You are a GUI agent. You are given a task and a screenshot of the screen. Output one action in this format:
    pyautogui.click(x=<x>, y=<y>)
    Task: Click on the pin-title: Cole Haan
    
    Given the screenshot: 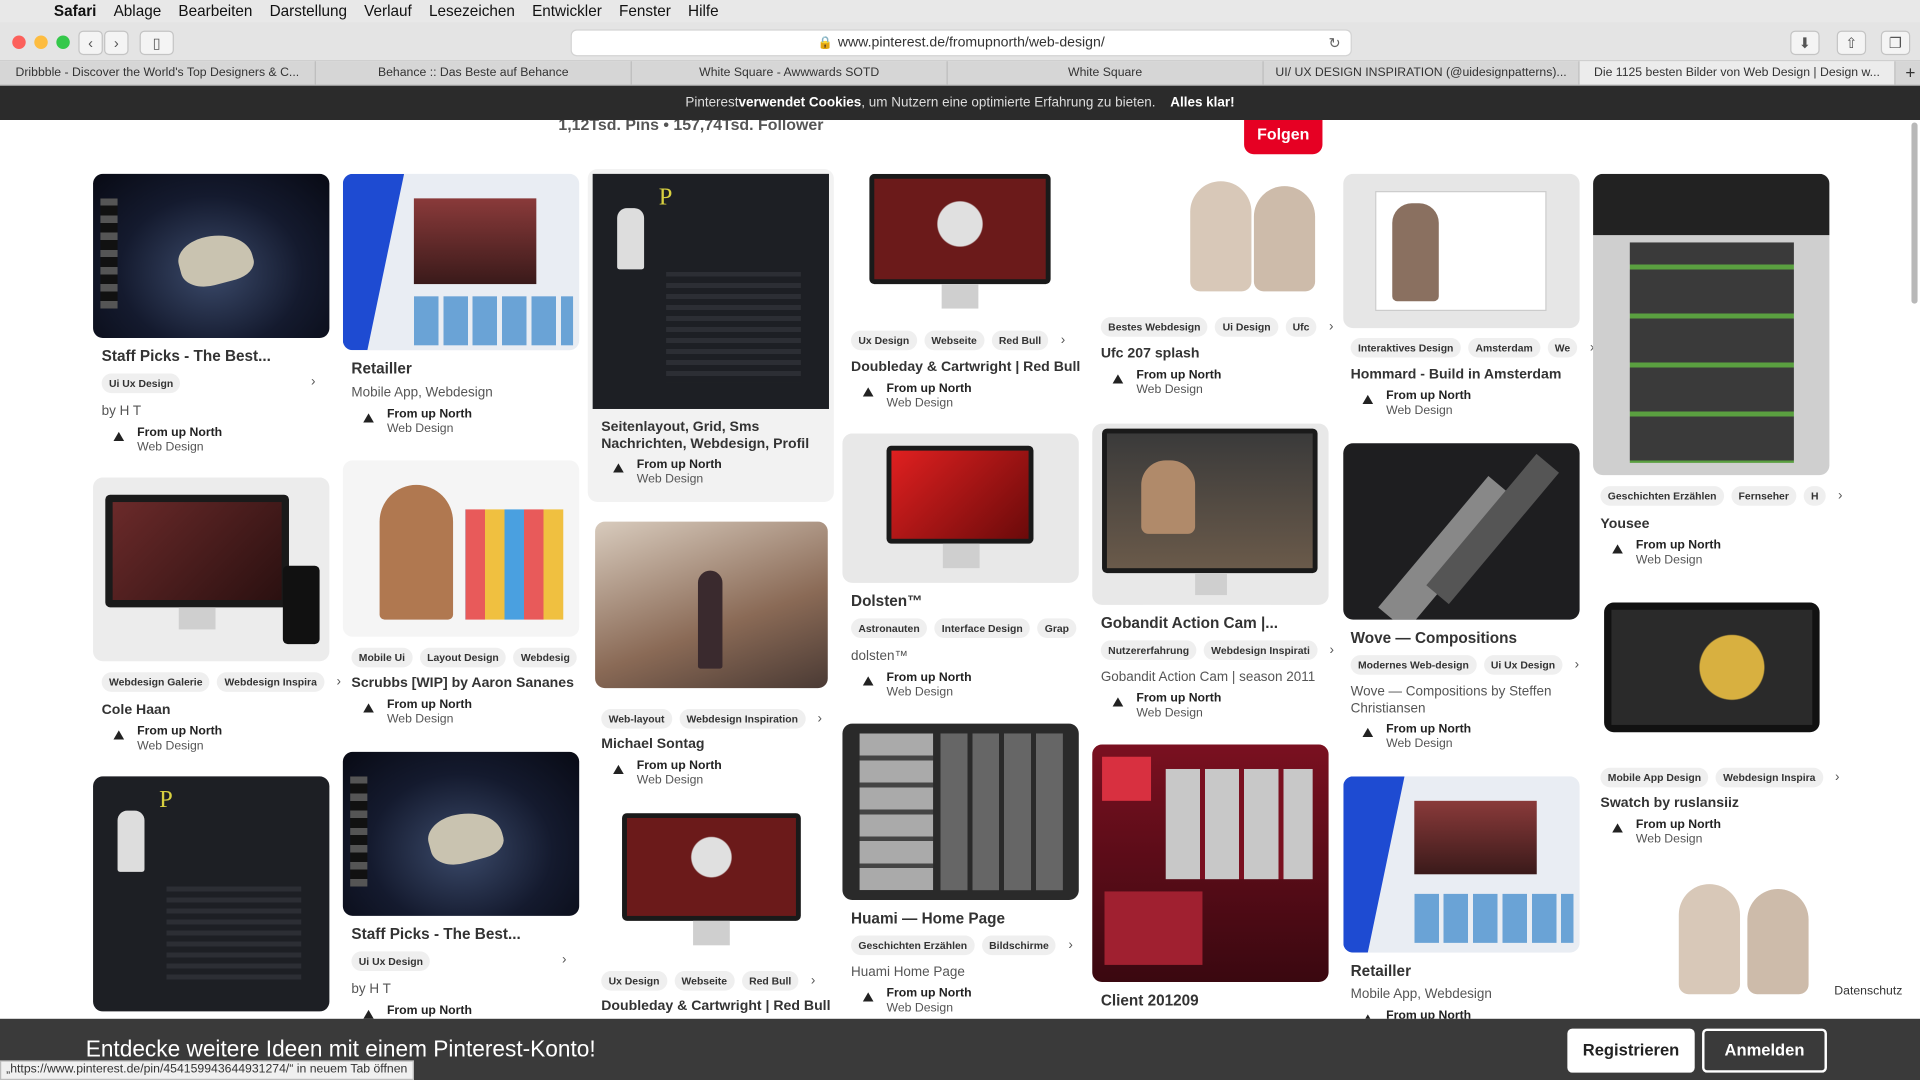 What is the action you would take?
    pyautogui.click(x=136, y=710)
    